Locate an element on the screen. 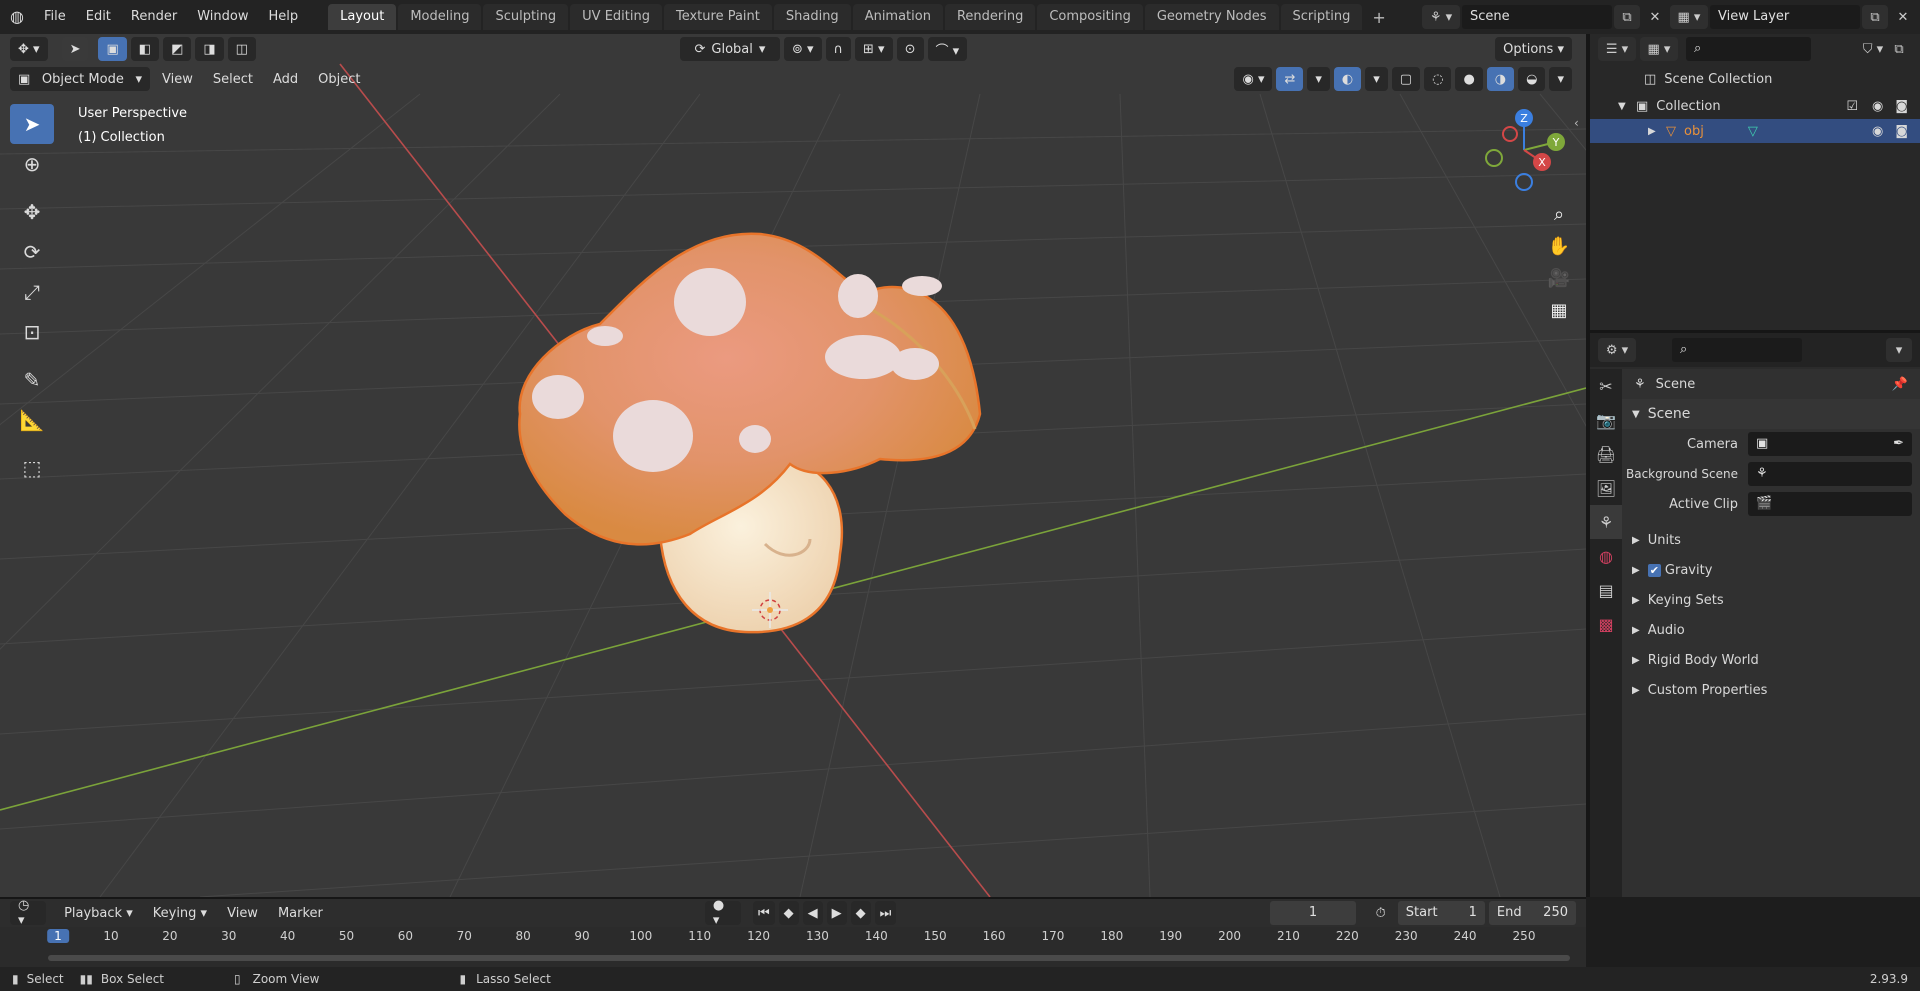 This screenshot has width=1920, height=991. scene-panel-header: ▼ Scene is located at coordinates (1771, 414).